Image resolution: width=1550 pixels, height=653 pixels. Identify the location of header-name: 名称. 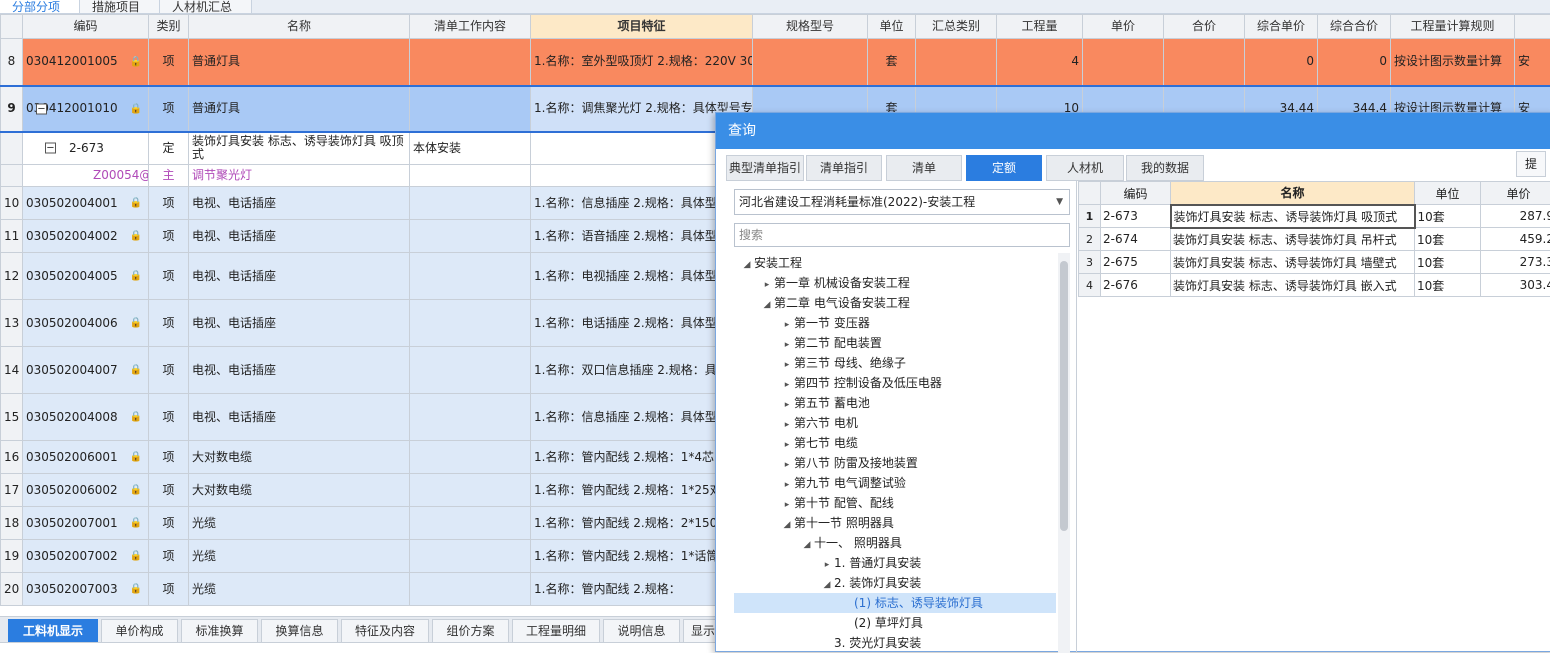
(299, 27).